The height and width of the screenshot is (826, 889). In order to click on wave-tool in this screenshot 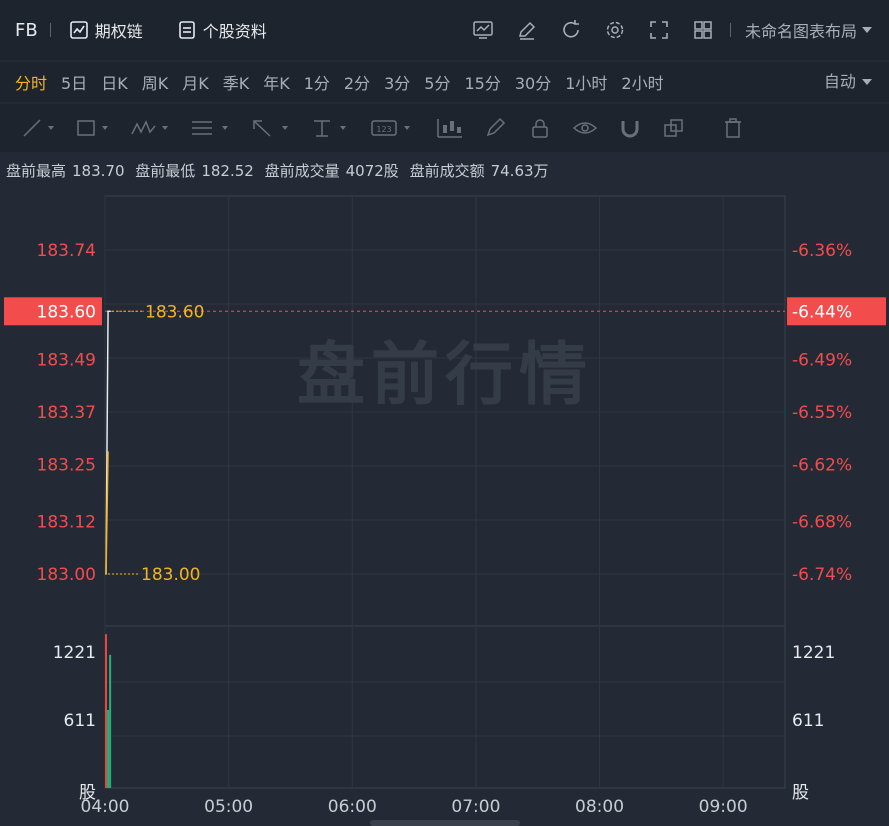, I will do `click(150, 128)`.